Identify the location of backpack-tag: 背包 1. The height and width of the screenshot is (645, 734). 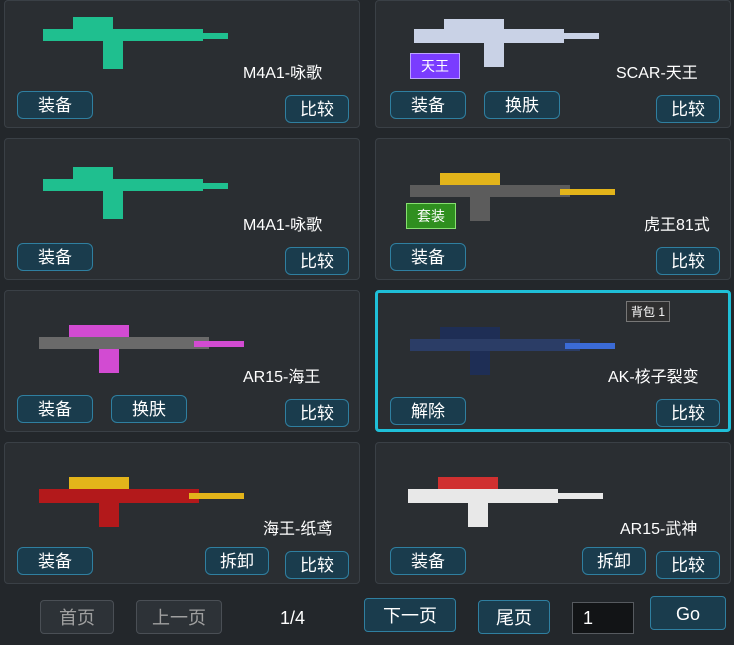
(648, 311).